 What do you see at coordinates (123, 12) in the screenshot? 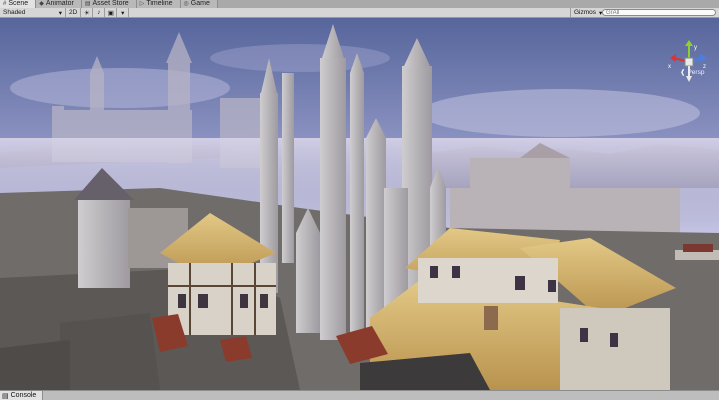
I see `effects-dropdown-icon: ▾` at bounding box center [123, 12].